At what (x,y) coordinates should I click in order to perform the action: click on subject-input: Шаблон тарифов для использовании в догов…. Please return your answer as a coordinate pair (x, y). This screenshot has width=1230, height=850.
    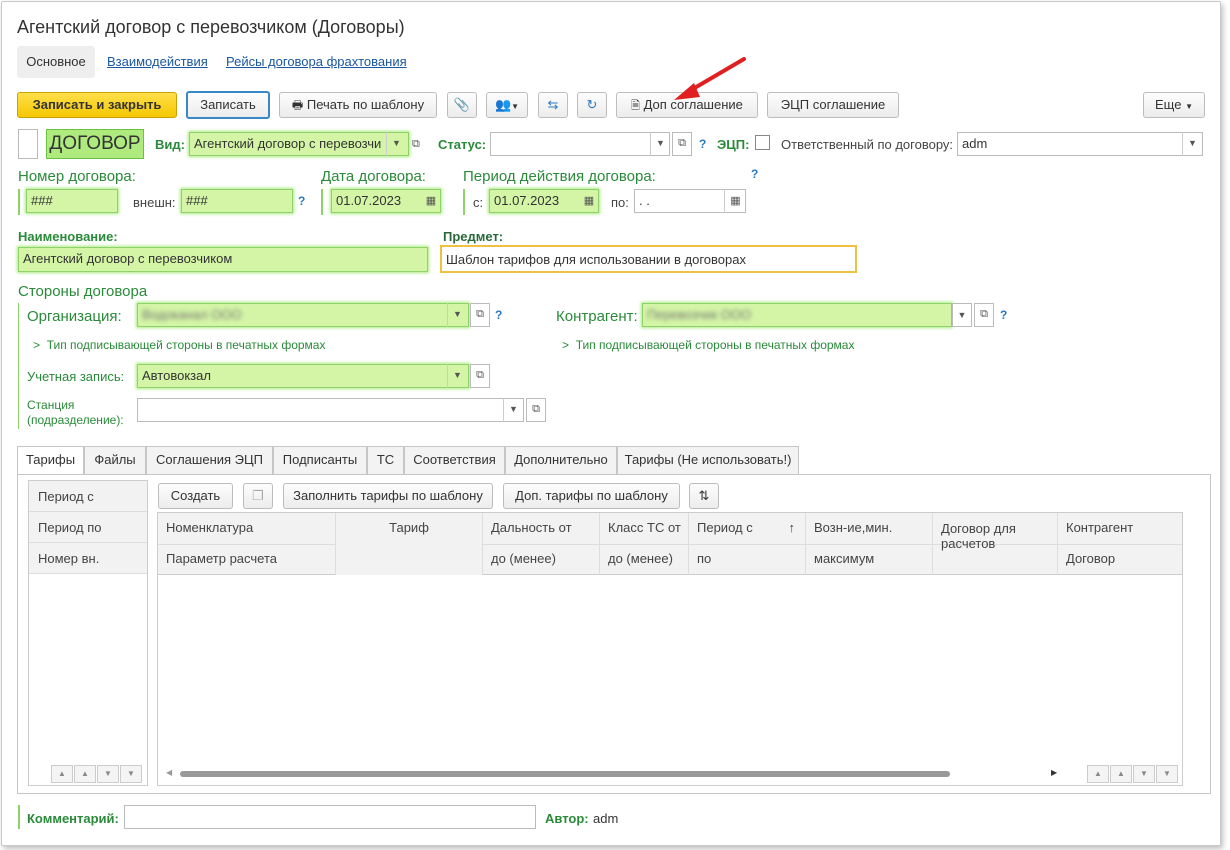
    Looking at the image, I should click on (648, 259).